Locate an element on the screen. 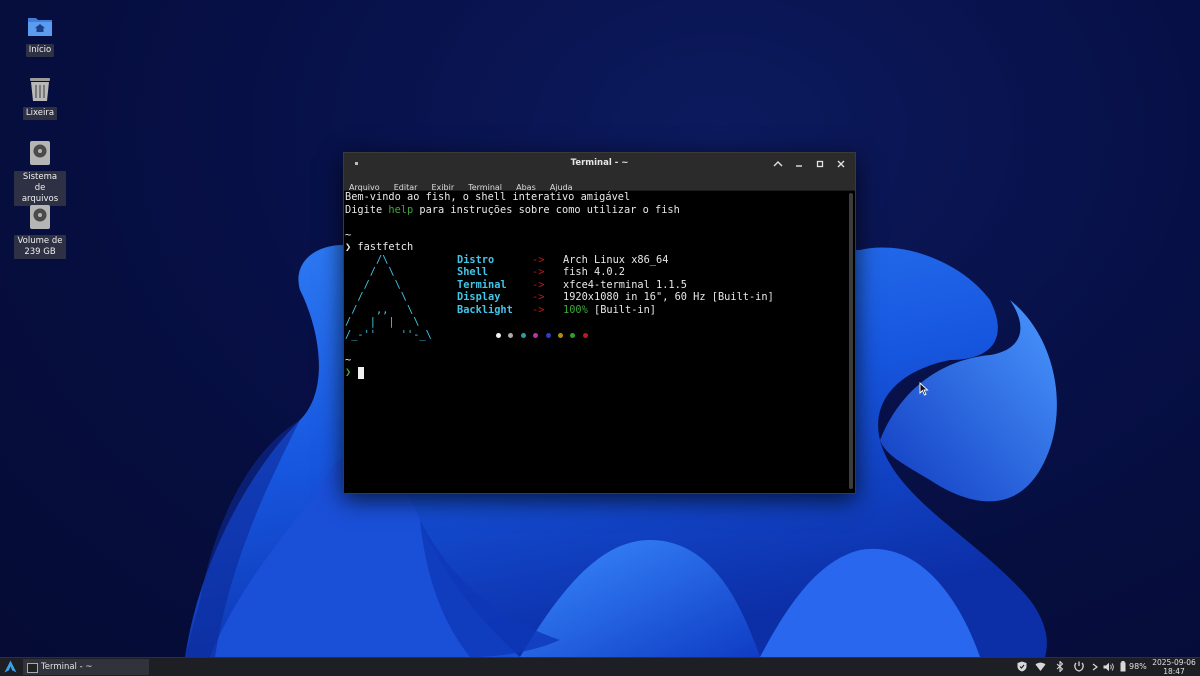  home-folder-icon is located at coordinates (40, 26).